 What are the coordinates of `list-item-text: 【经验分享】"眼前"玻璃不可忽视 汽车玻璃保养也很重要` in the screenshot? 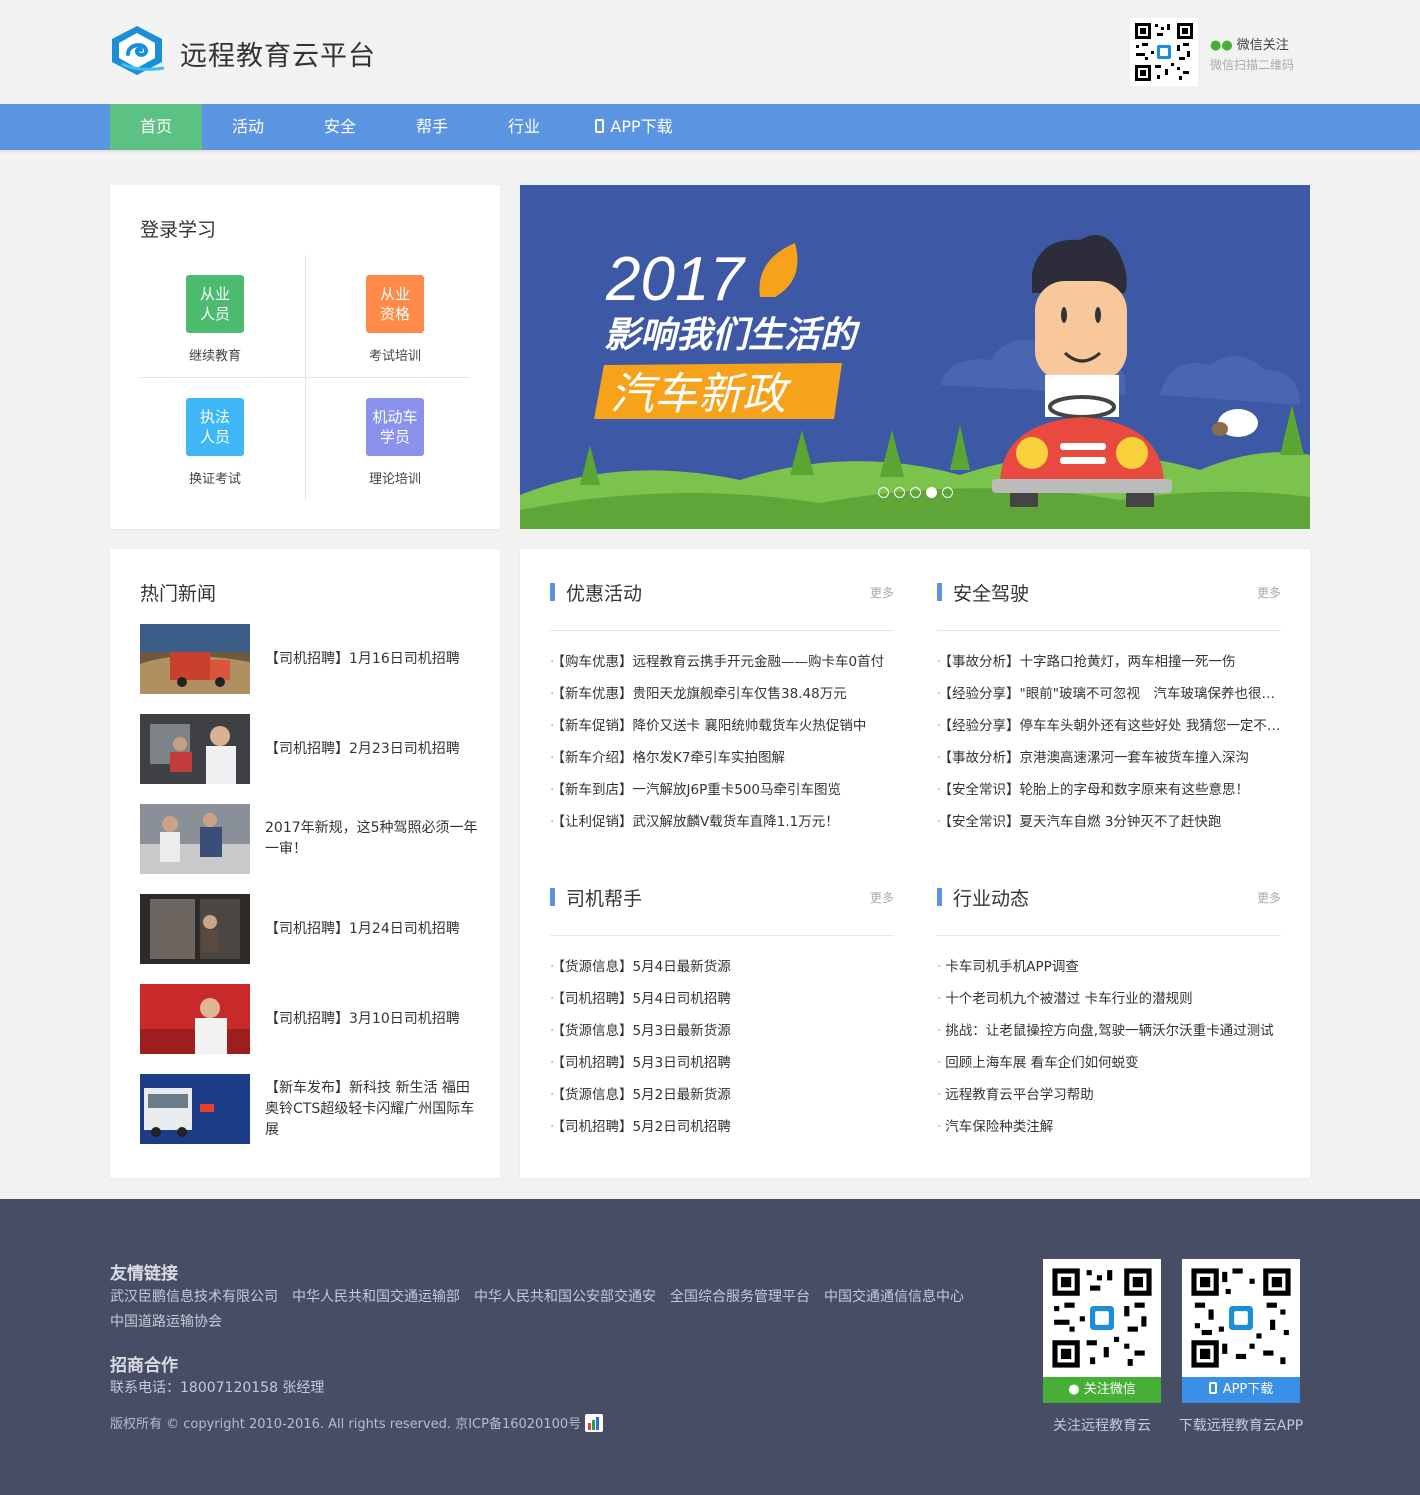 It's located at (1113, 694).